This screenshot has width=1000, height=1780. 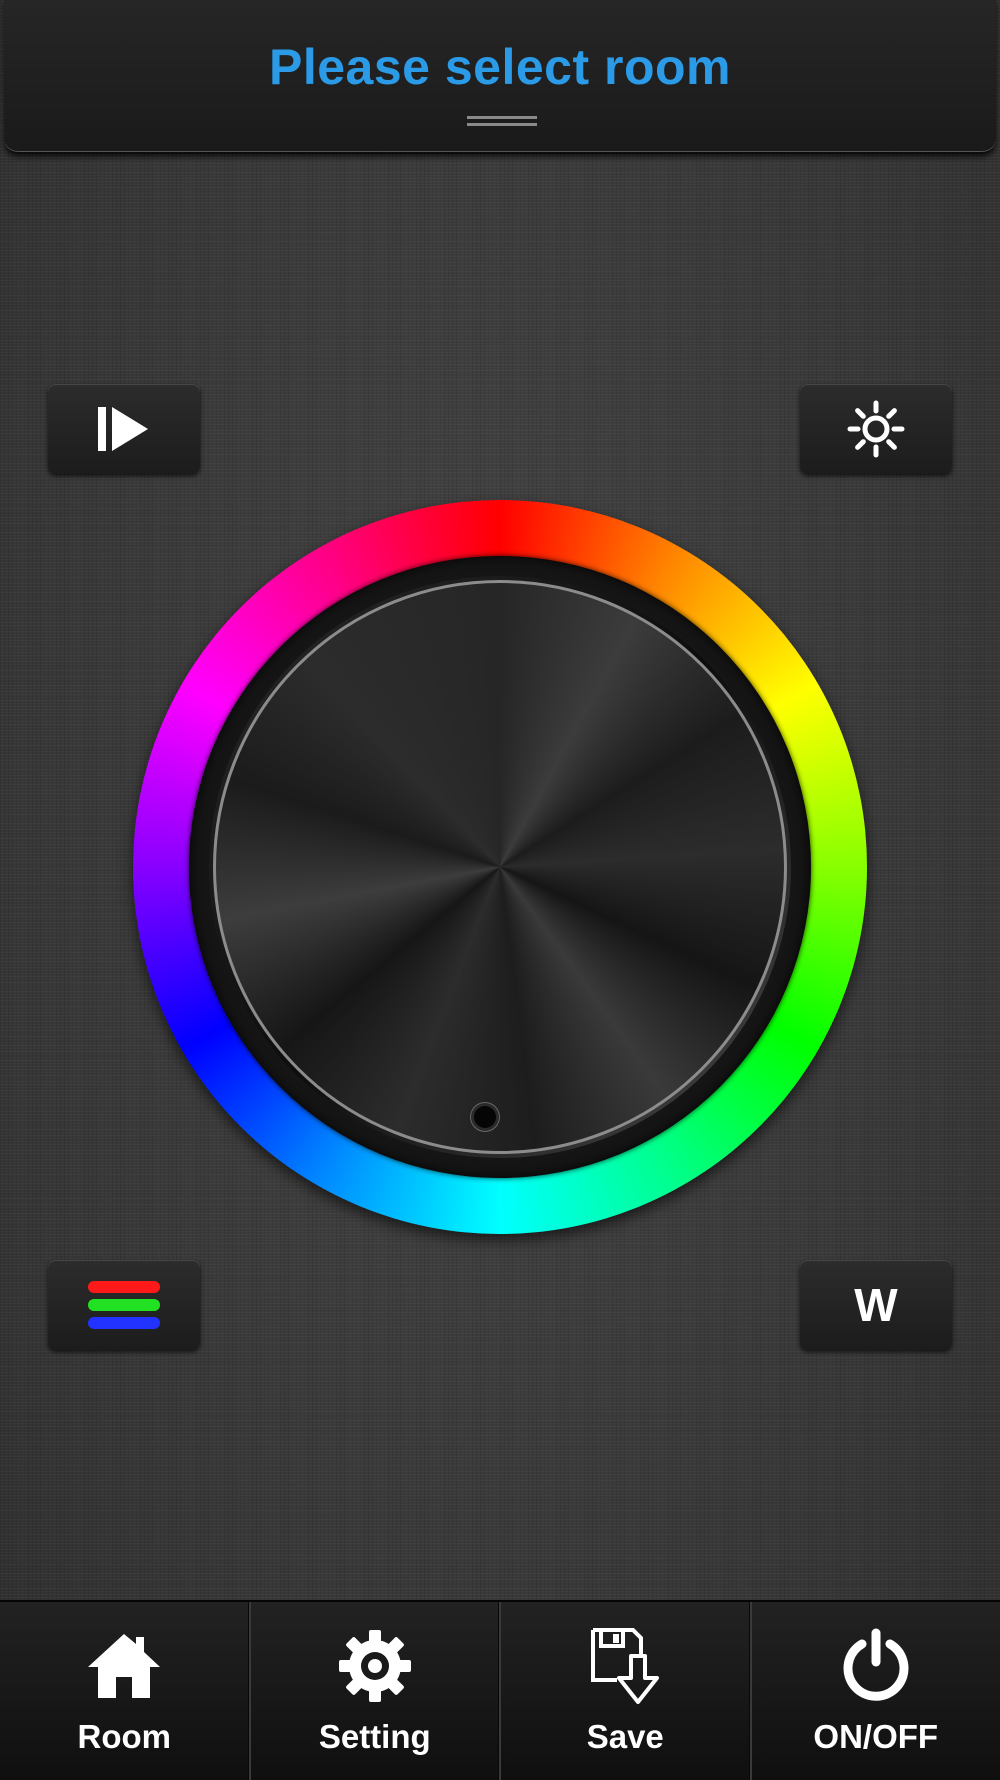 What do you see at coordinates (625, 1737) in the screenshot?
I see `tab-label: Save` at bounding box center [625, 1737].